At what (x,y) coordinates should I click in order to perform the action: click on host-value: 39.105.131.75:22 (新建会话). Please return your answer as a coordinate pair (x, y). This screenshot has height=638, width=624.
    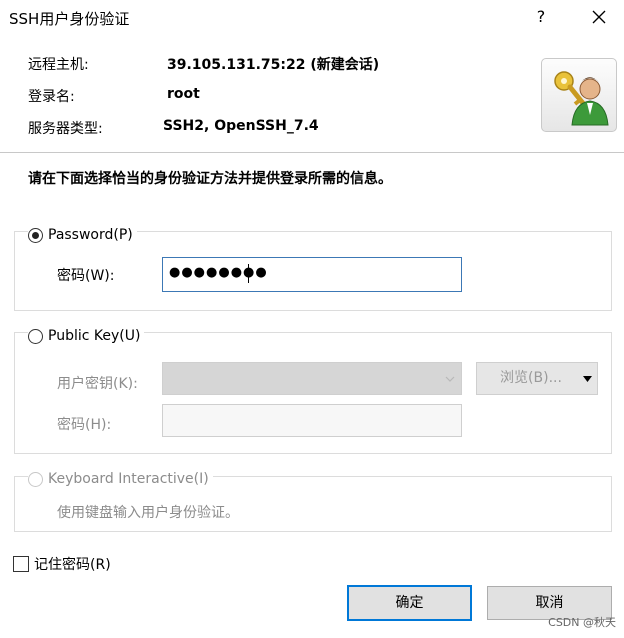
    Looking at the image, I should click on (273, 65).